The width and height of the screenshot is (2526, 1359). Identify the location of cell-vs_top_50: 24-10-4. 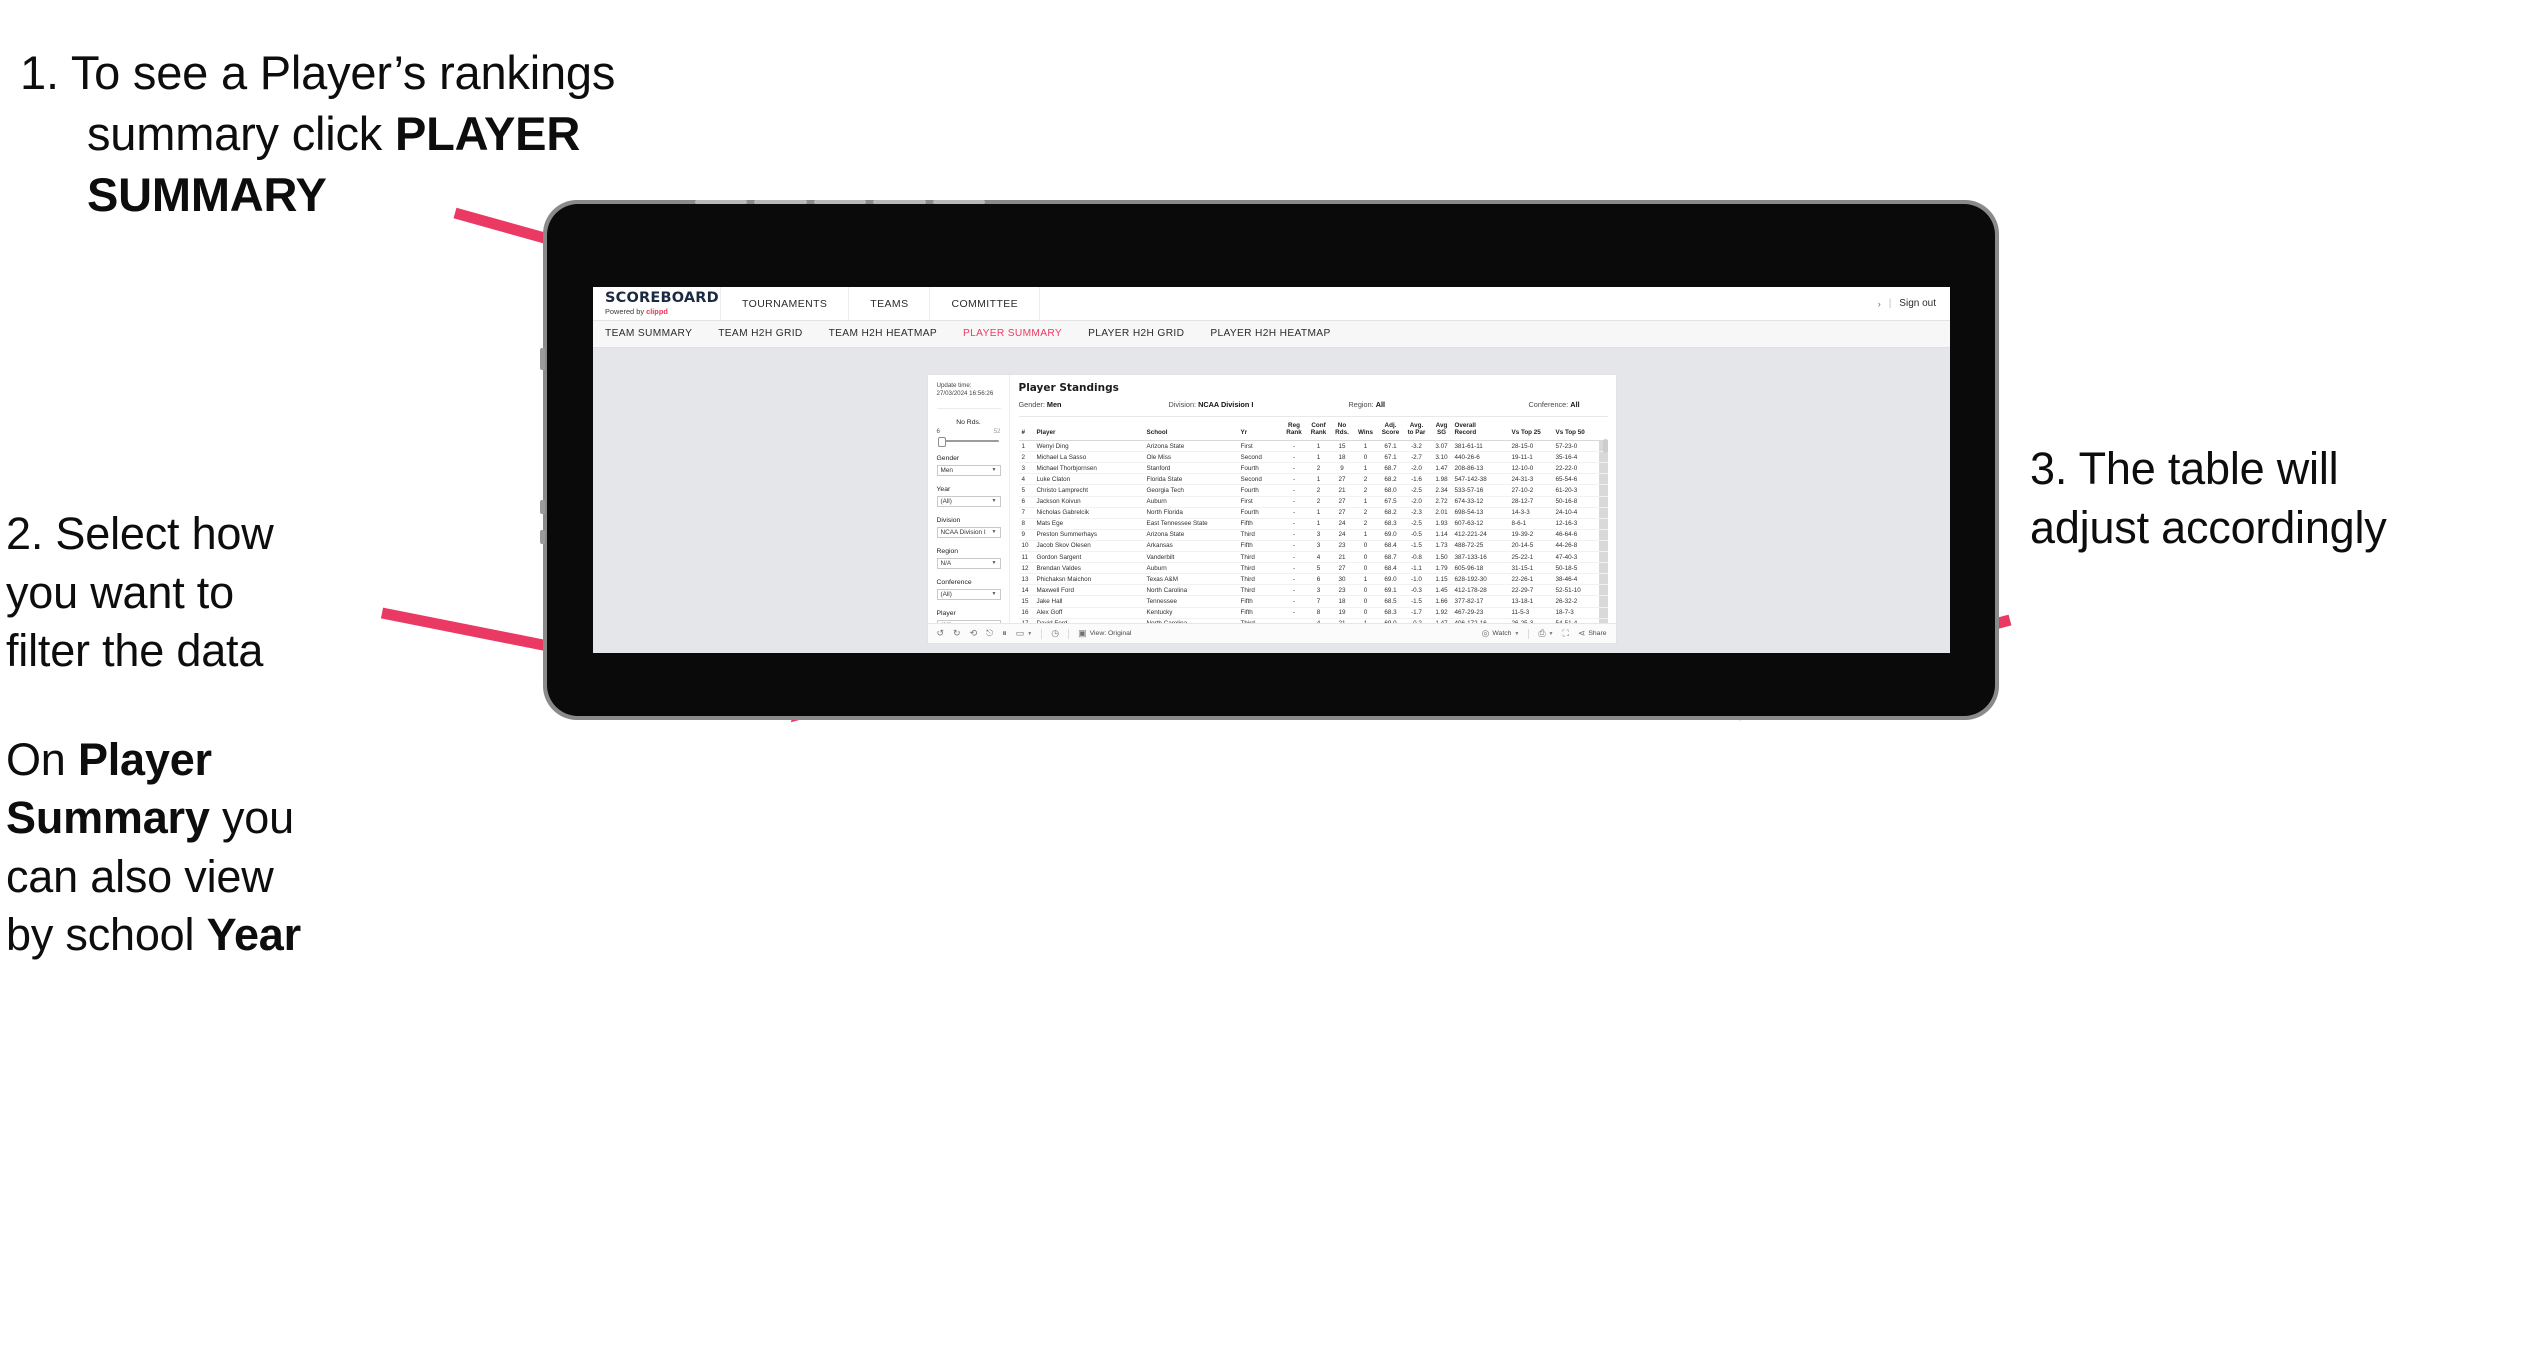
(1576, 513).